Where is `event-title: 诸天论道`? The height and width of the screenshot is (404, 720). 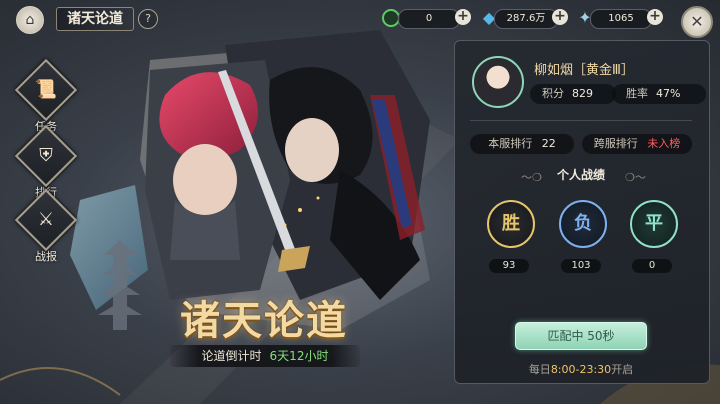 event-title: 诸天论道 is located at coordinates (264, 320).